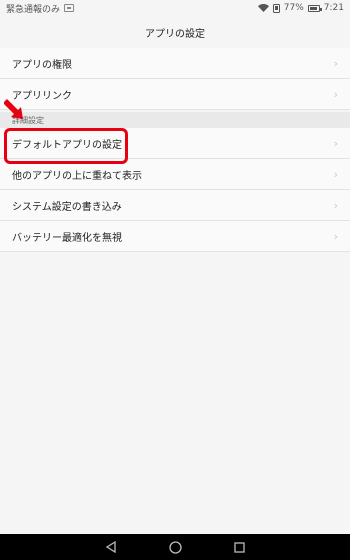 The height and width of the screenshot is (560, 350). Describe the element at coordinates (293, 8) in the screenshot. I see `battery-percent: 77%` at that location.